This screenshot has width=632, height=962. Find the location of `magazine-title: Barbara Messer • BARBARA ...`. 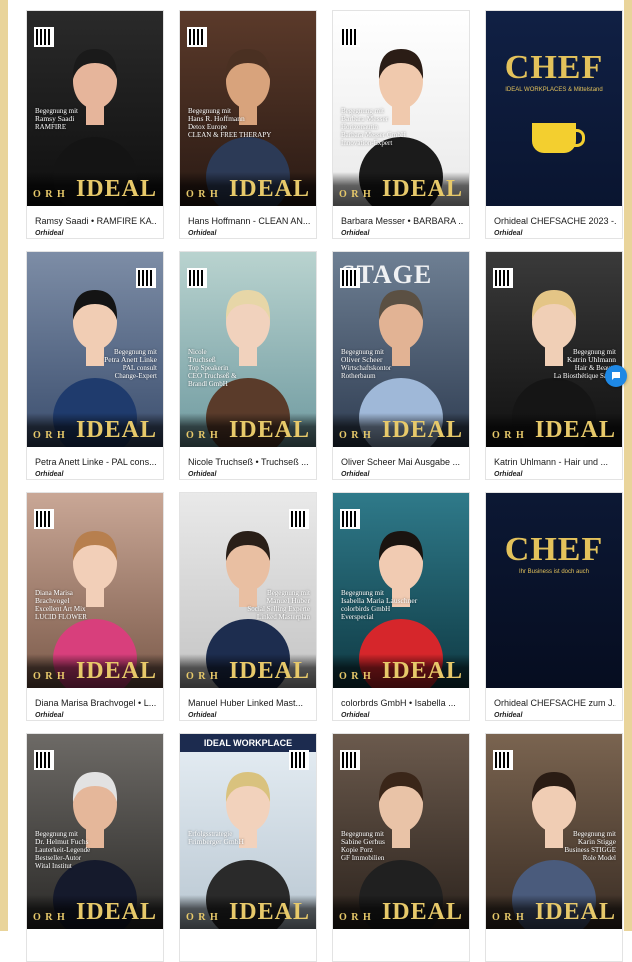

magazine-title: Barbara Messer • BARBARA ... is located at coordinates (402, 221).